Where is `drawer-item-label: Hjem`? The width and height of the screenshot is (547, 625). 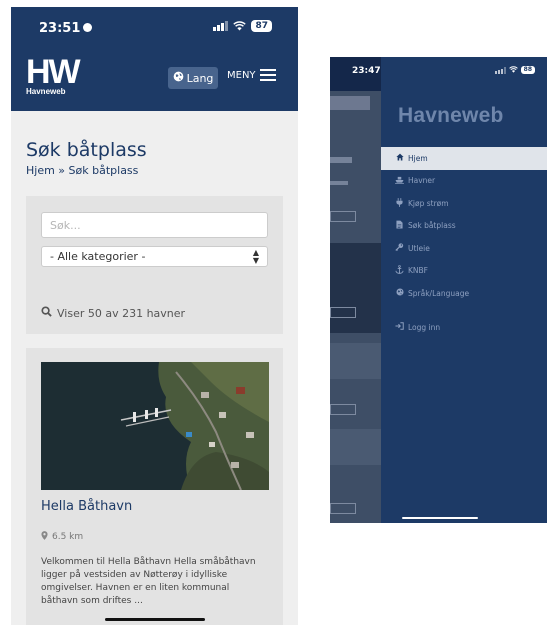 drawer-item-label: Hjem is located at coordinates (418, 158).